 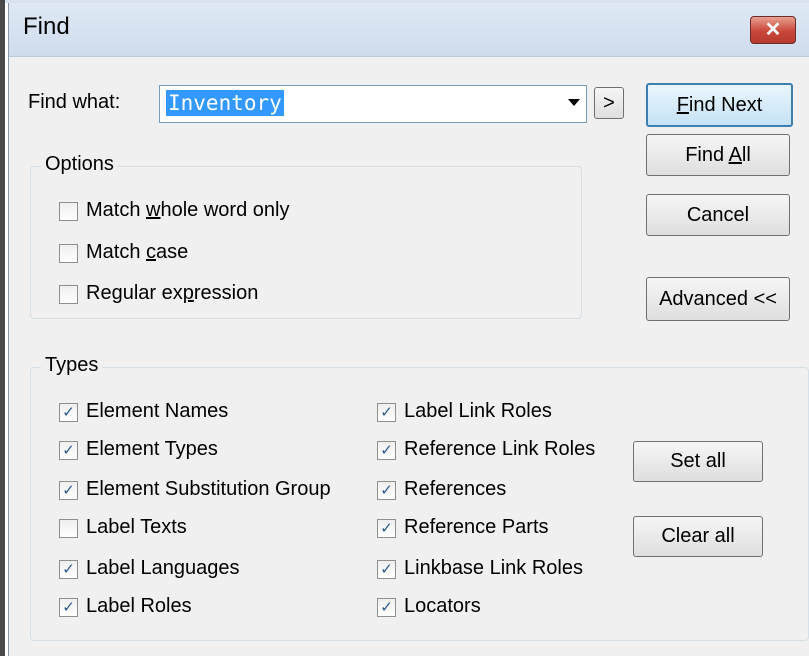 I want to click on checkbox-label: Regular expression, so click(x=172, y=293).